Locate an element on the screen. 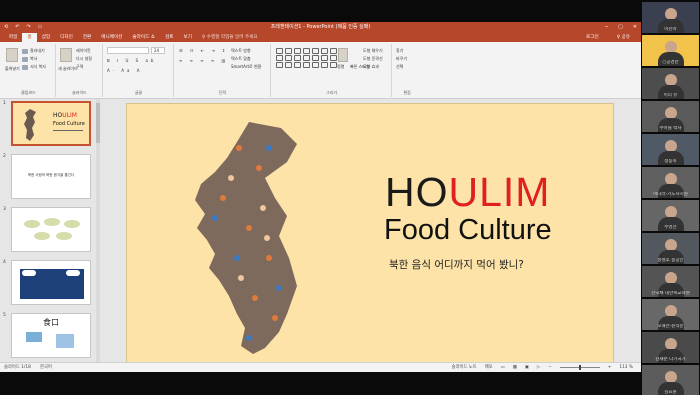 The image size is (700, 395). share-button: ♀ 공유 is located at coordinates (623, 37).